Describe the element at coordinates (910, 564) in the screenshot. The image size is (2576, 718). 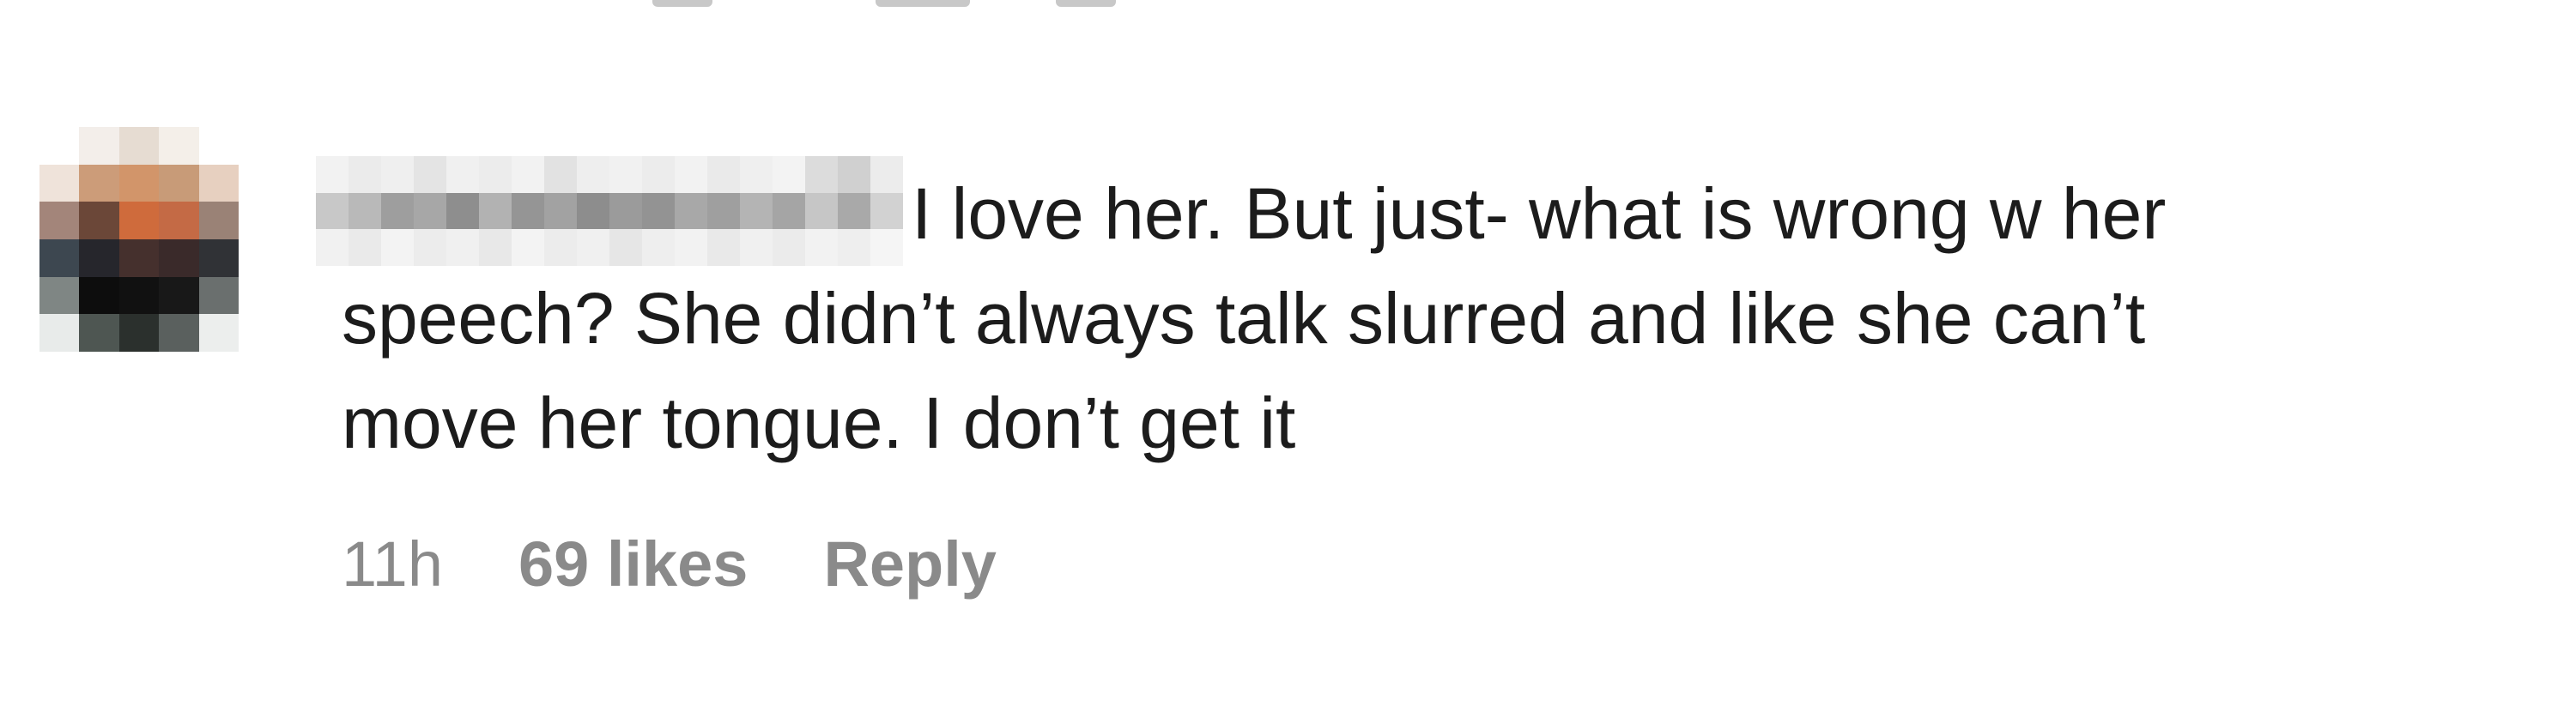
I see `reply-button: Reply` at that location.